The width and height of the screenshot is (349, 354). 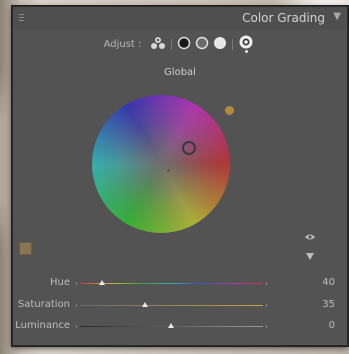 I want to click on saturation-slider-row: Saturation 35, so click(x=174, y=305).